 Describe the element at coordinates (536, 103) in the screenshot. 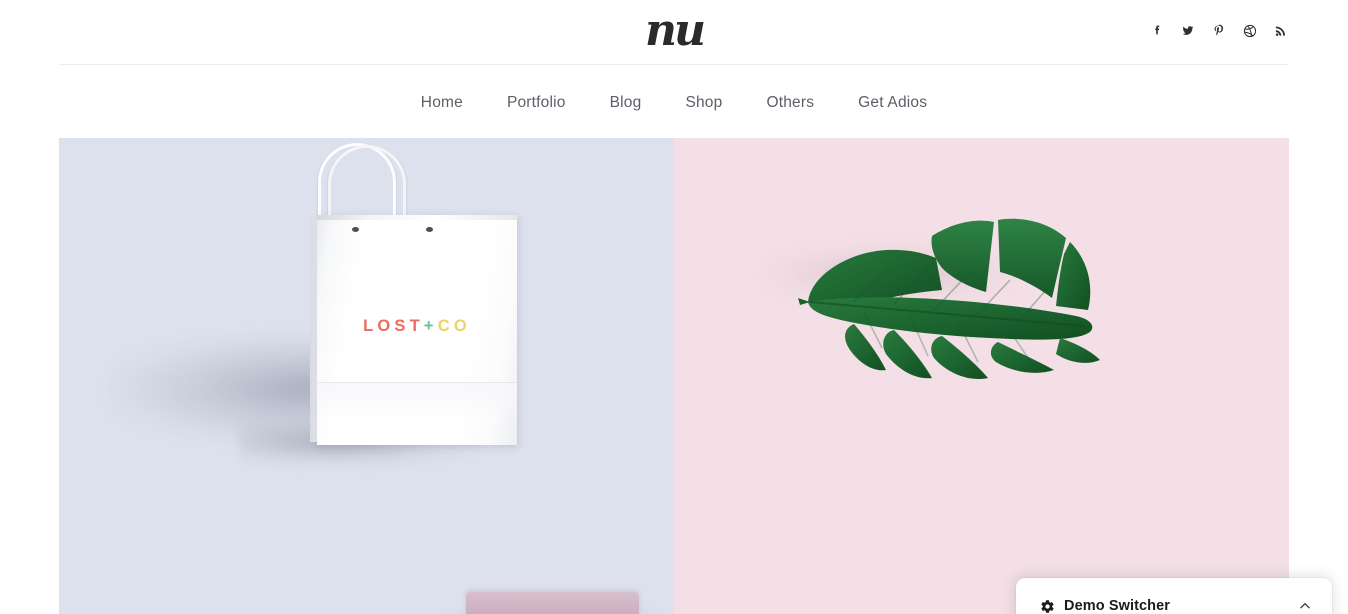

I see `nav-item-portfolio: Portfolio` at that location.